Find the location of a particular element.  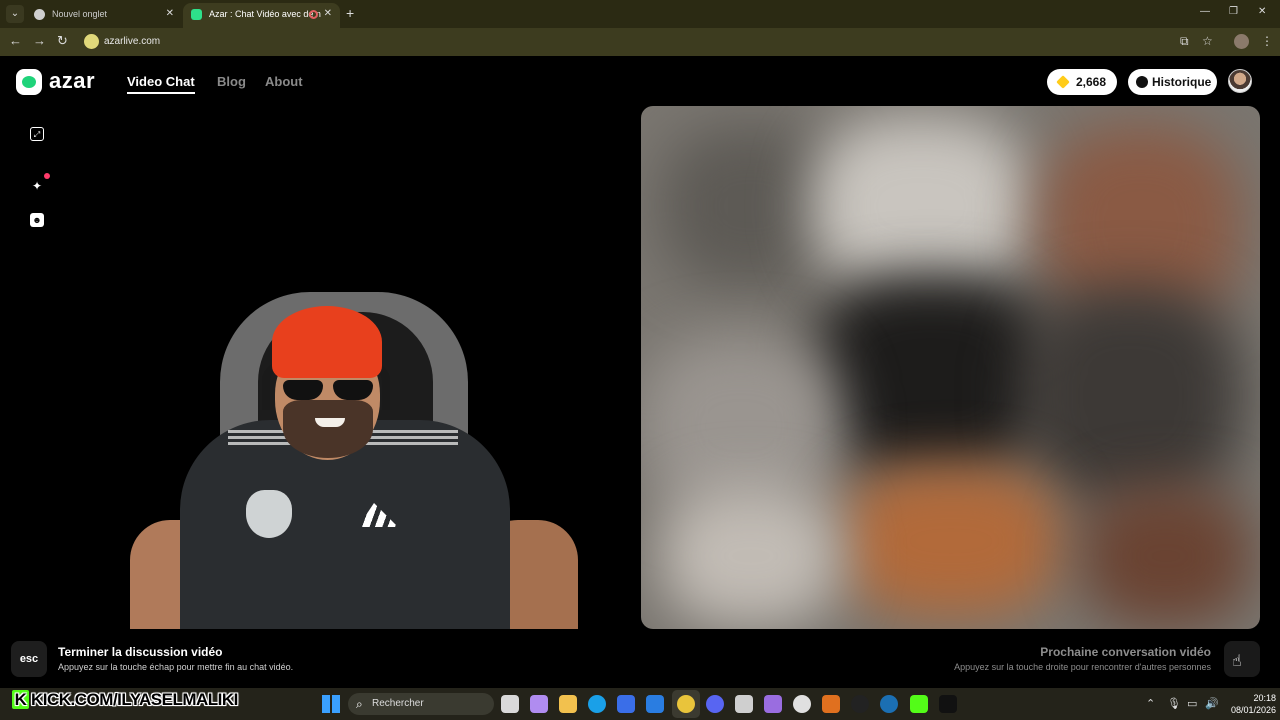

chevron-up-icon: ⌃ is located at coordinates (1150, 703).